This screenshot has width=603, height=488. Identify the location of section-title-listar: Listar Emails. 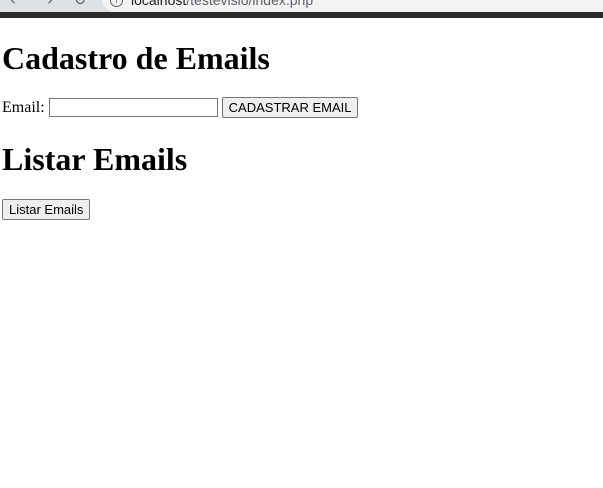
(95, 159).